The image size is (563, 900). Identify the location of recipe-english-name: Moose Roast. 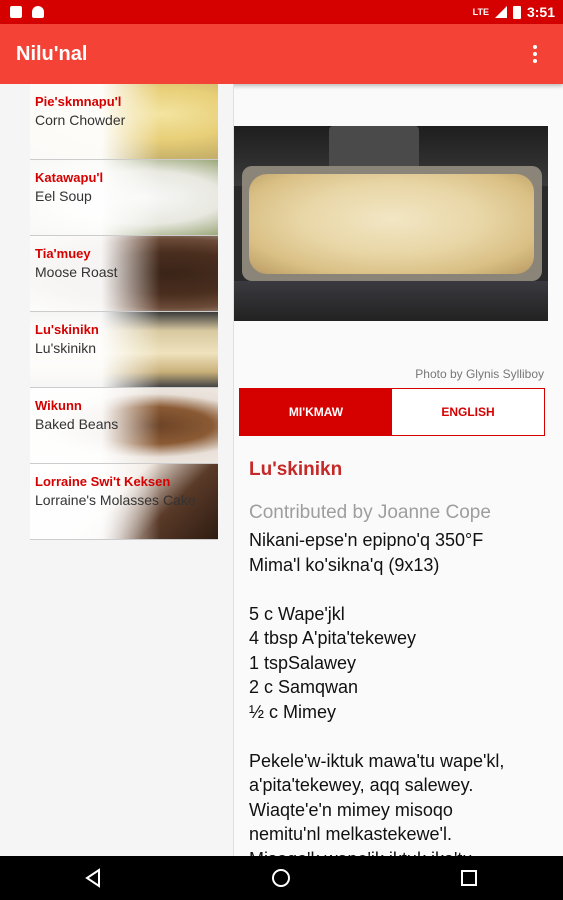
(76, 272).